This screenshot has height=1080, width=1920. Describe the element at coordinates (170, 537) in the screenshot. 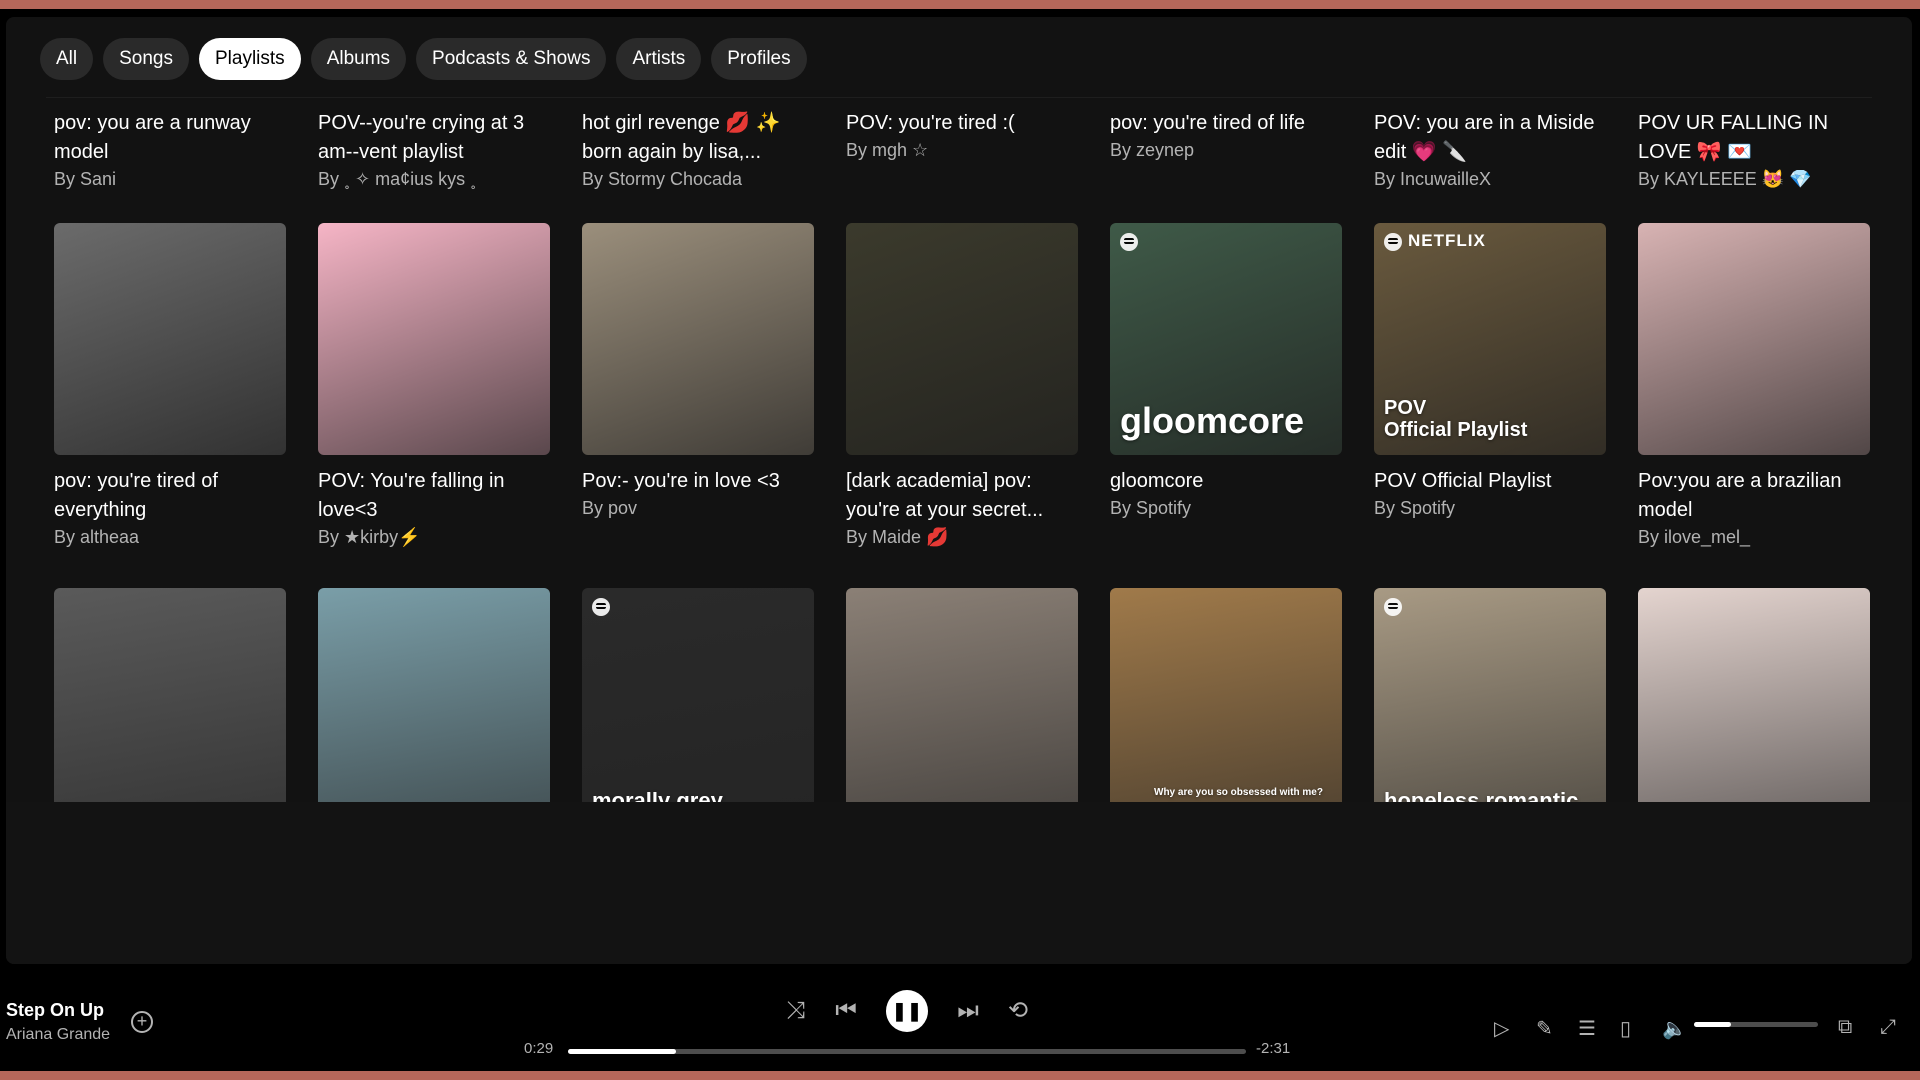

I see `playlist-owner: By altheaa` at that location.